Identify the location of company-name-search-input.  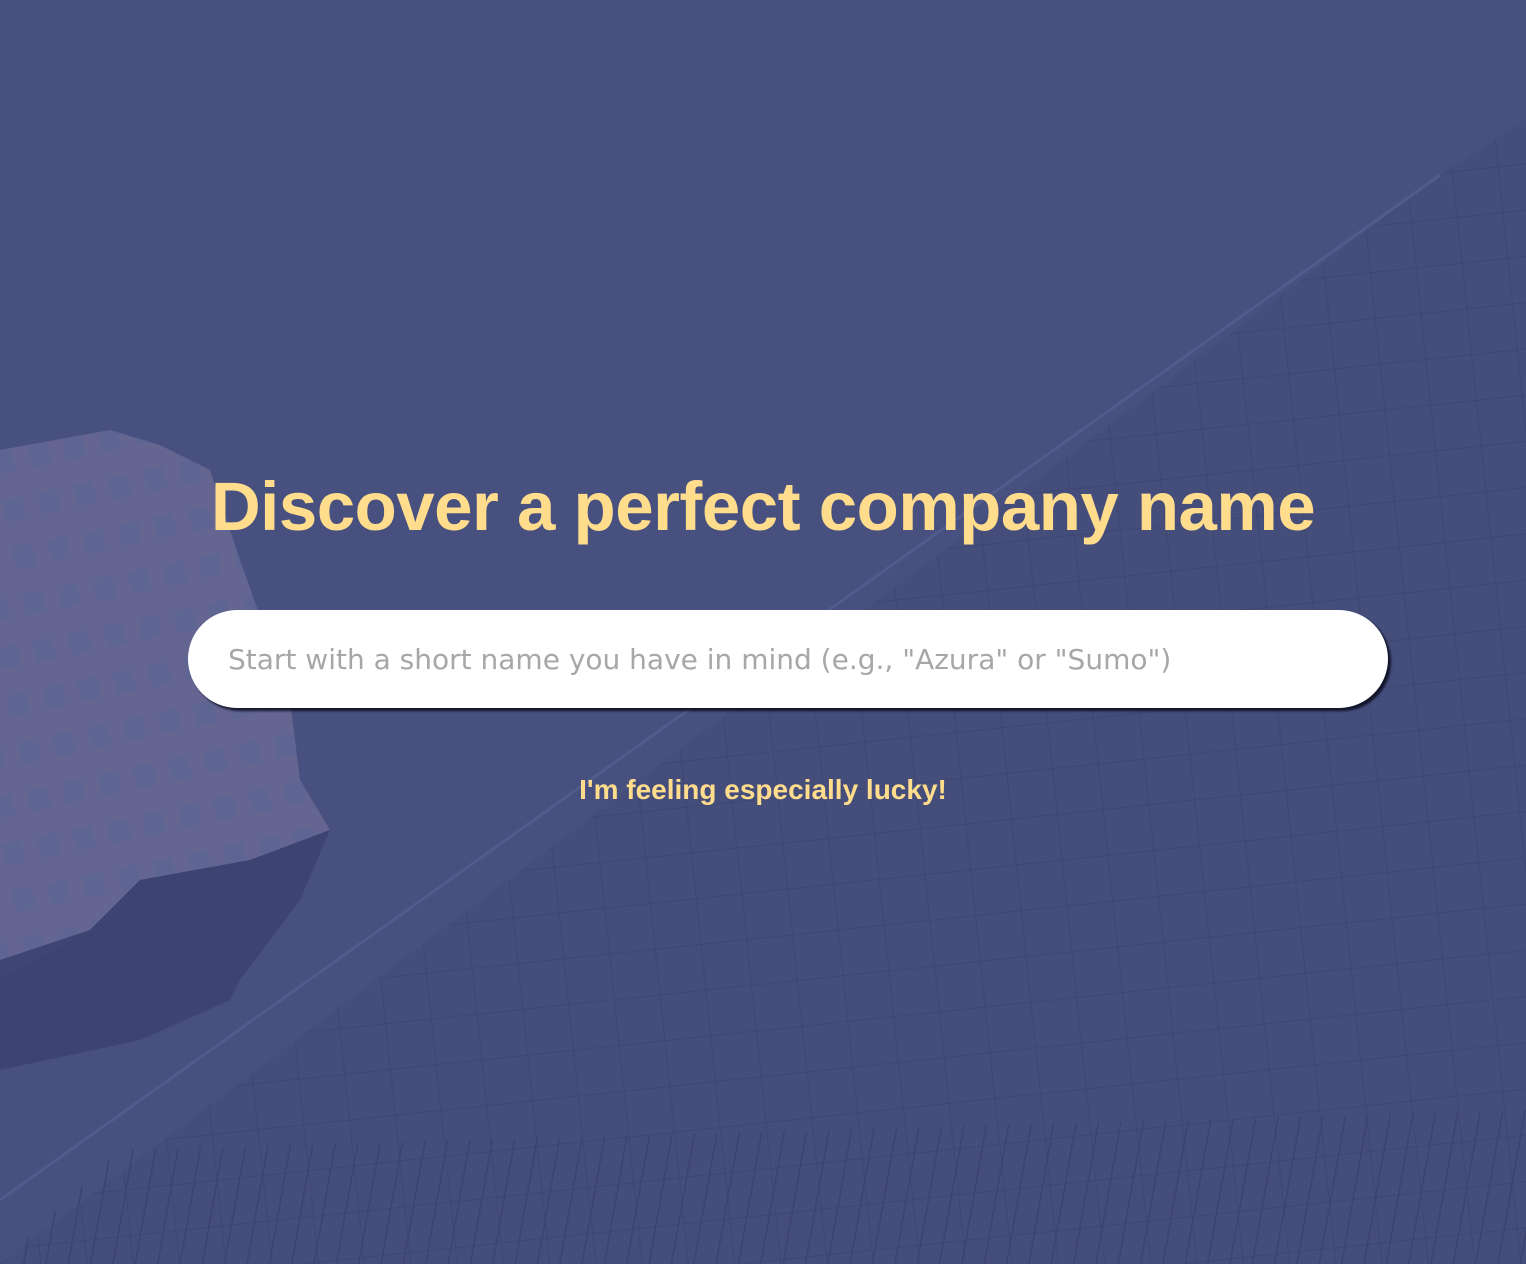
(788, 659).